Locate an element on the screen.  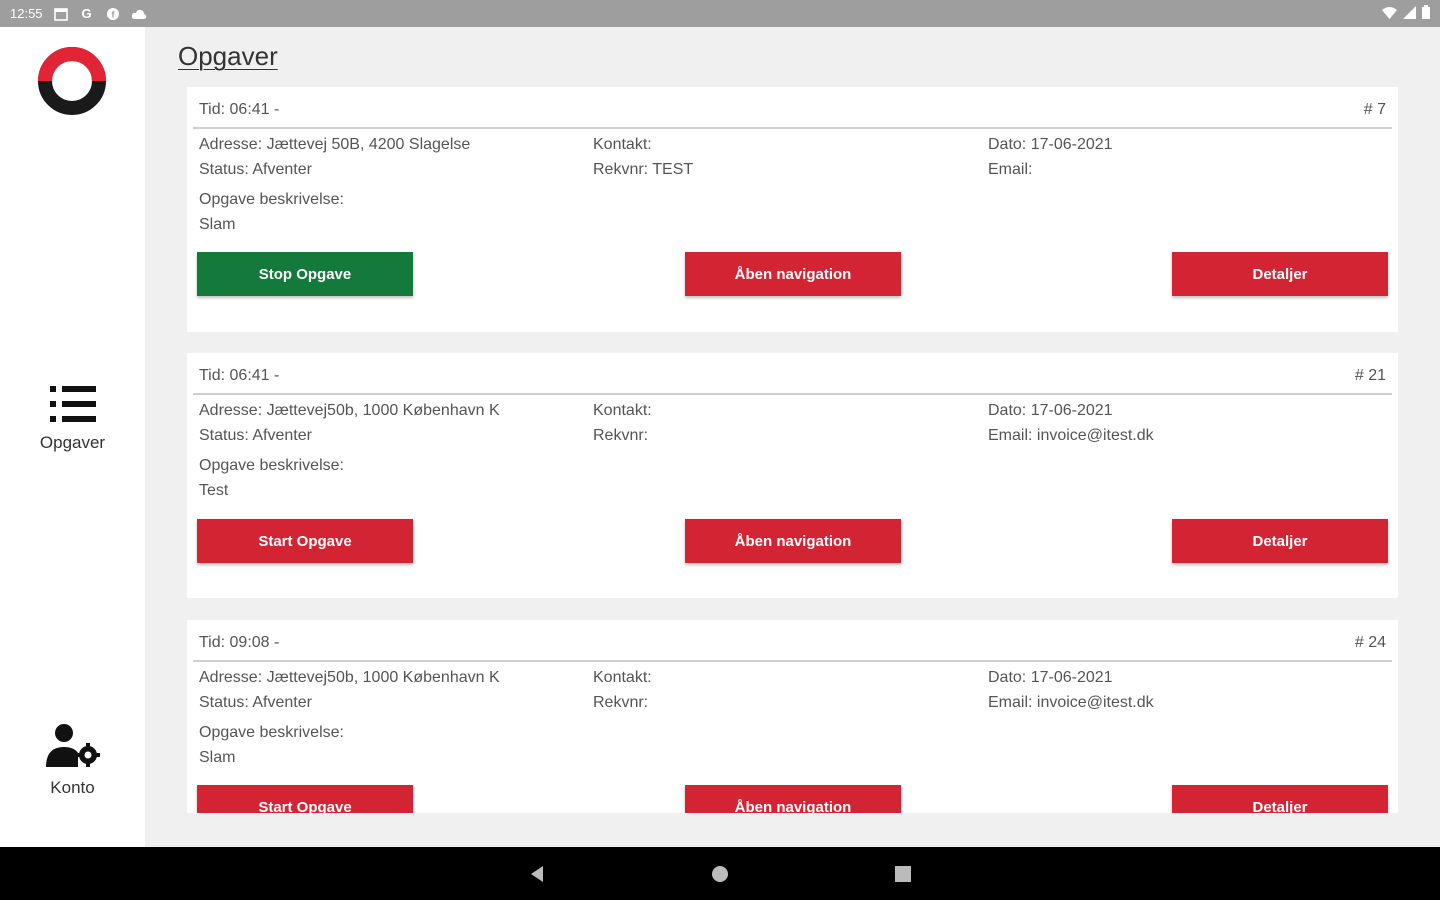
sidebar: Opgaver Konto is located at coordinates (72, 437).